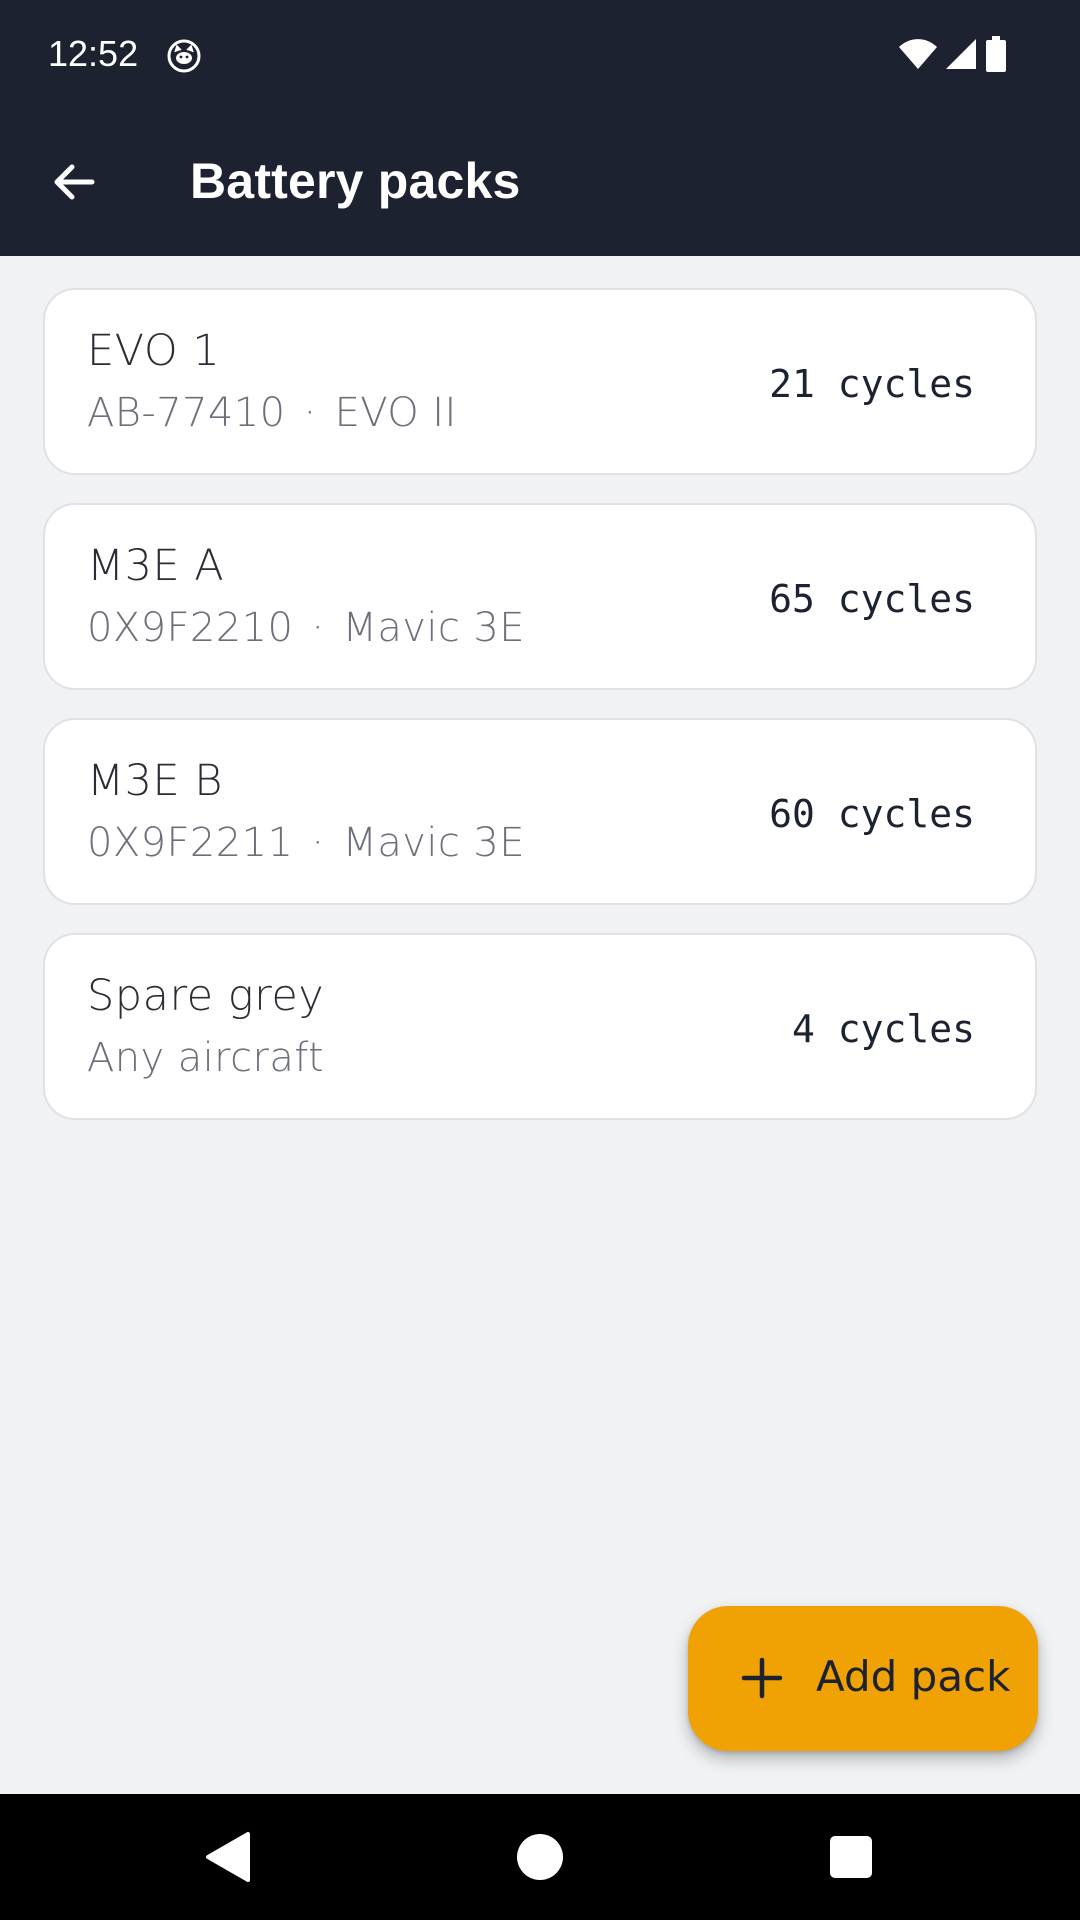 The height and width of the screenshot is (1920, 1080). What do you see at coordinates (190, 628) in the screenshot?
I see `pack-serial: 0X9F2210` at bounding box center [190, 628].